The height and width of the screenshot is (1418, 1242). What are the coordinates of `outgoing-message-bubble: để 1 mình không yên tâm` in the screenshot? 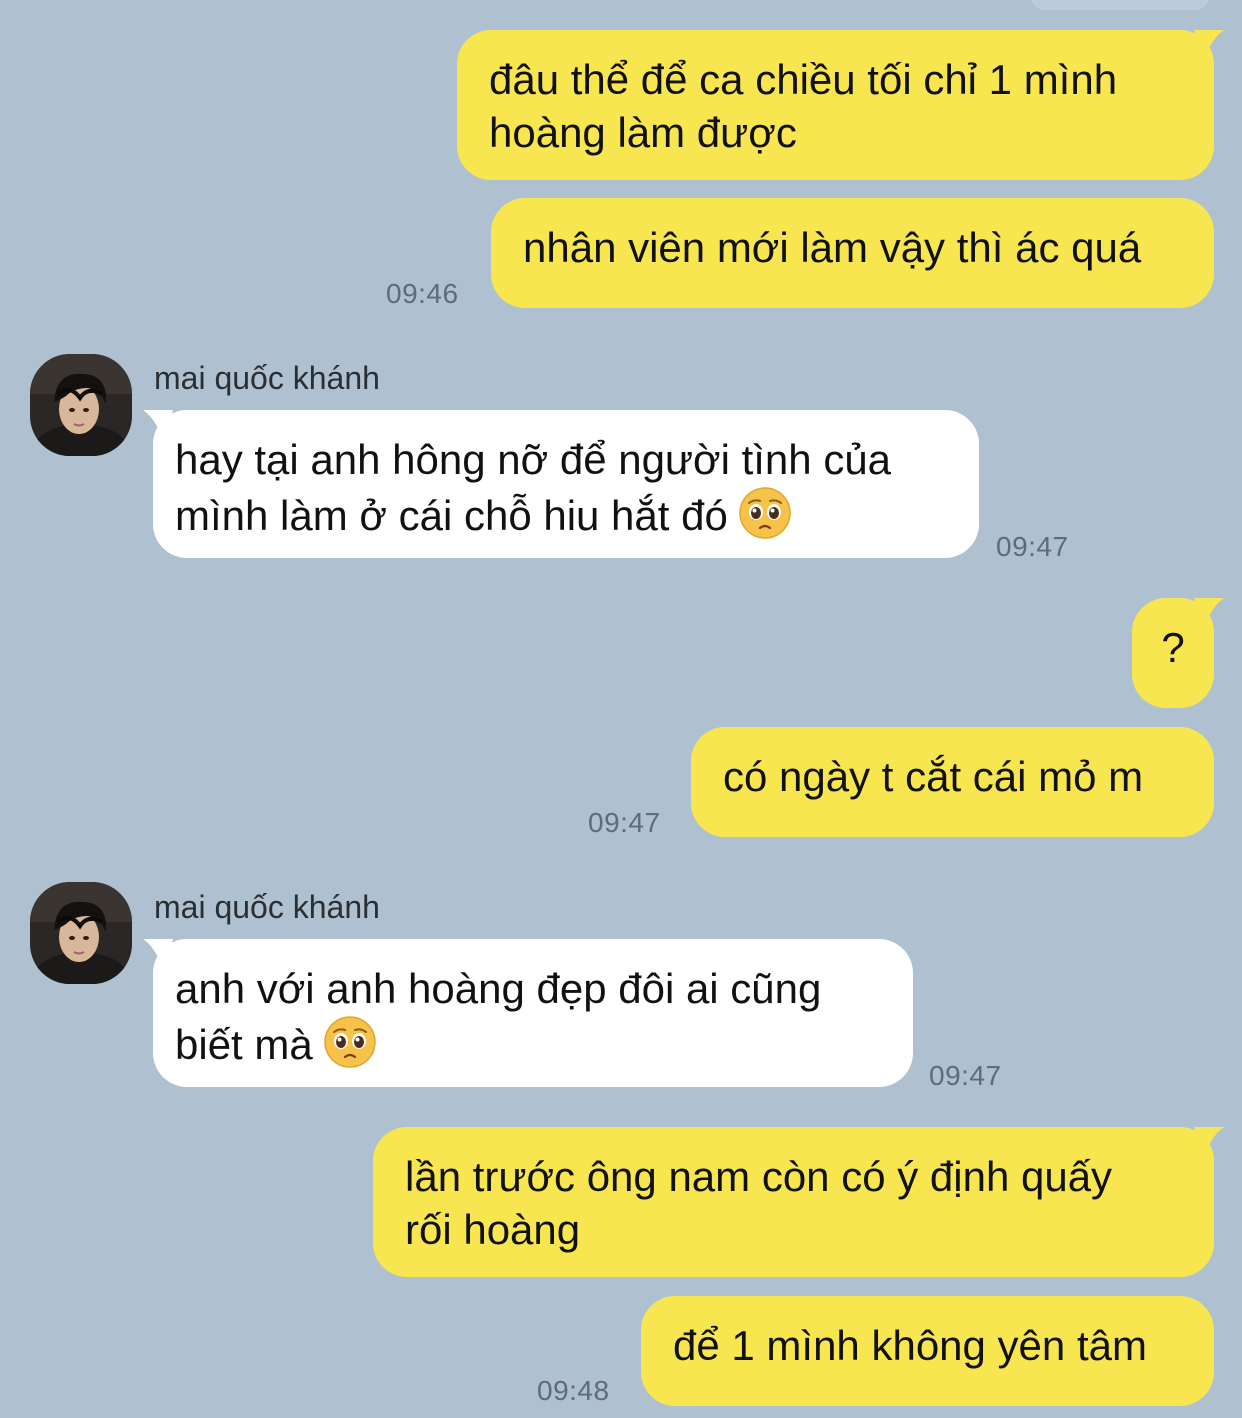 It's located at (927, 1351).